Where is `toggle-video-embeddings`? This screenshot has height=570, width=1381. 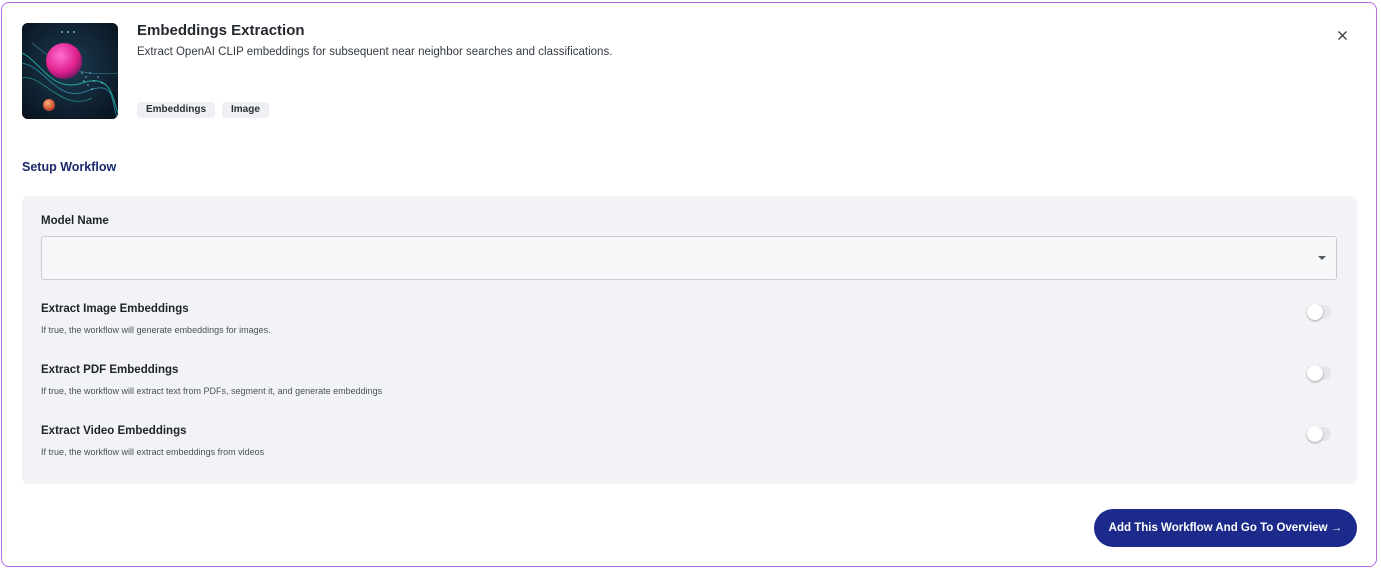 toggle-video-embeddings is located at coordinates (1319, 434).